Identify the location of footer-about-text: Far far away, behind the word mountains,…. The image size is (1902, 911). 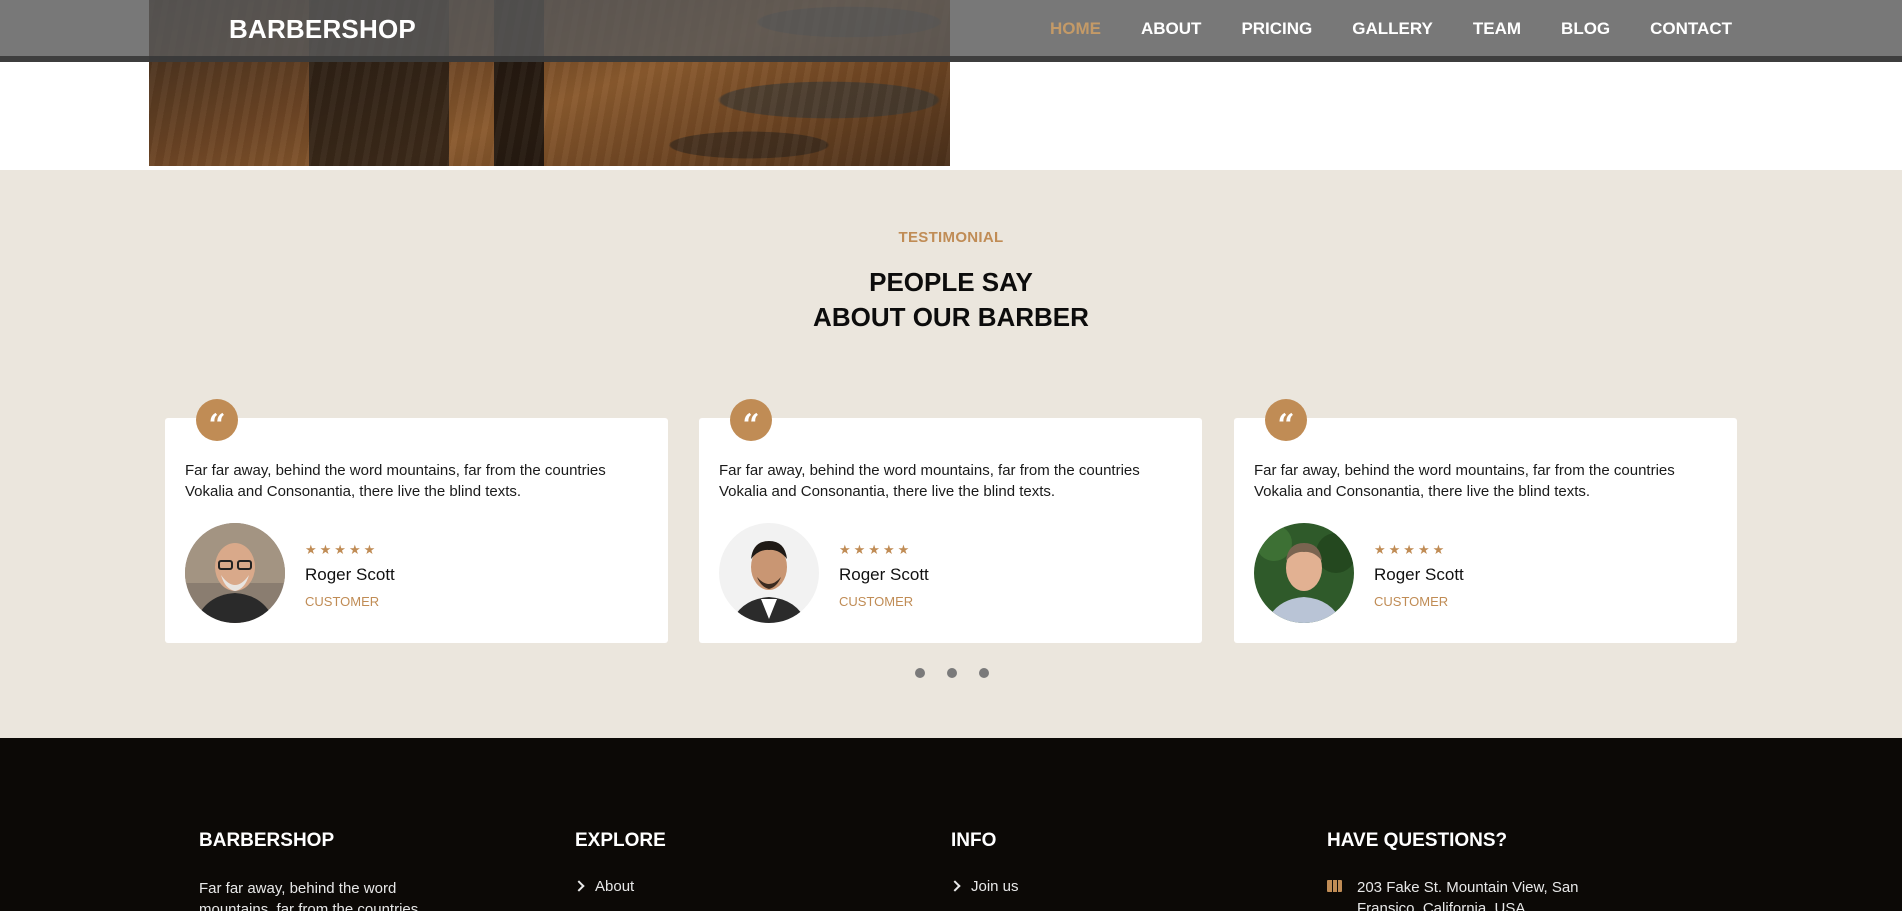
(309, 895).